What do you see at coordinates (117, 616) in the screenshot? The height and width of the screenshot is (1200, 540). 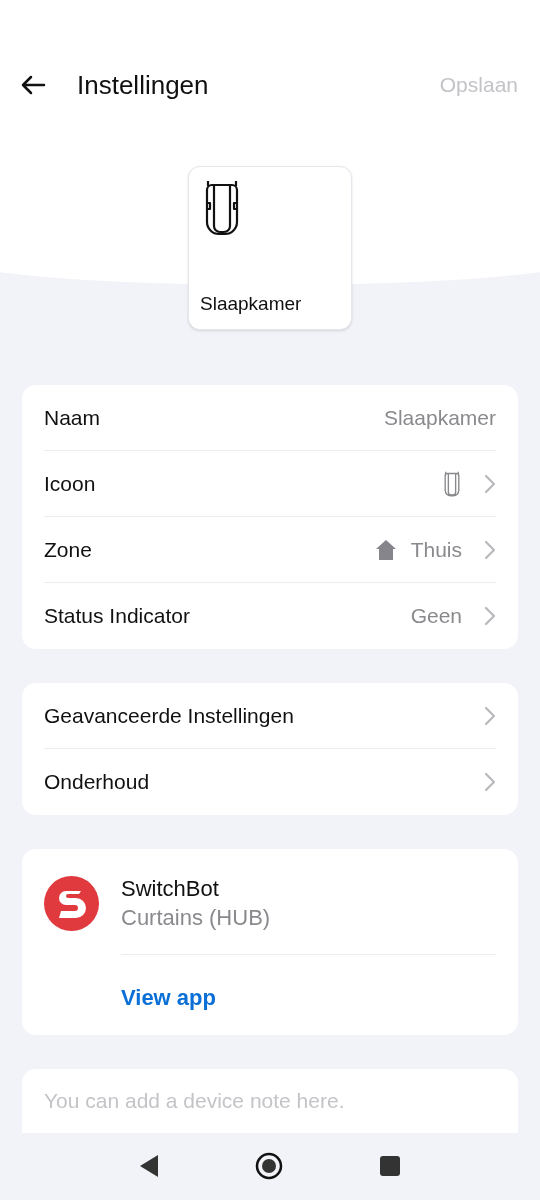 I see `row-label: Status Indicator` at bounding box center [117, 616].